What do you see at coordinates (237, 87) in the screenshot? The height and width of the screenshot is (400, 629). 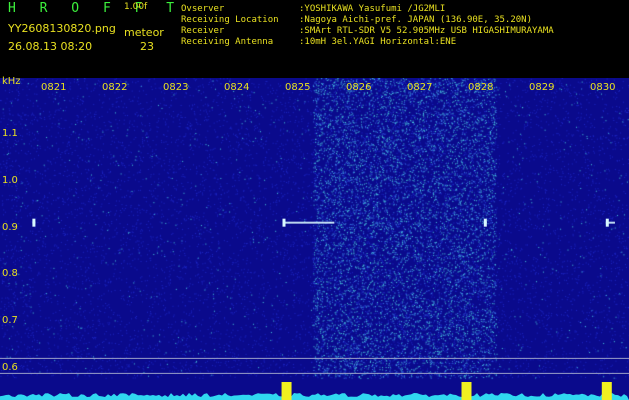 I see `x-tick-label: 0824` at bounding box center [237, 87].